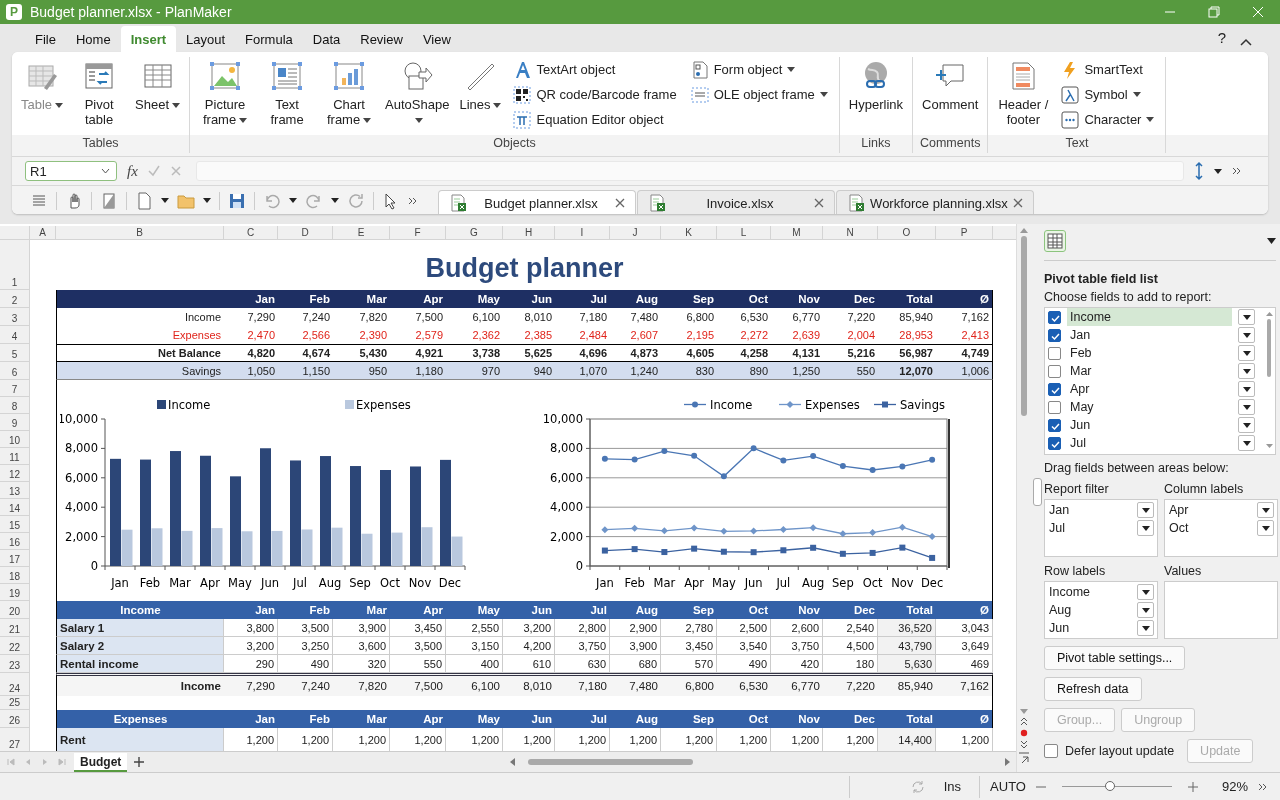  What do you see at coordinates (1149, 443) in the screenshot?
I see `field-item: Jul` at bounding box center [1149, 443].